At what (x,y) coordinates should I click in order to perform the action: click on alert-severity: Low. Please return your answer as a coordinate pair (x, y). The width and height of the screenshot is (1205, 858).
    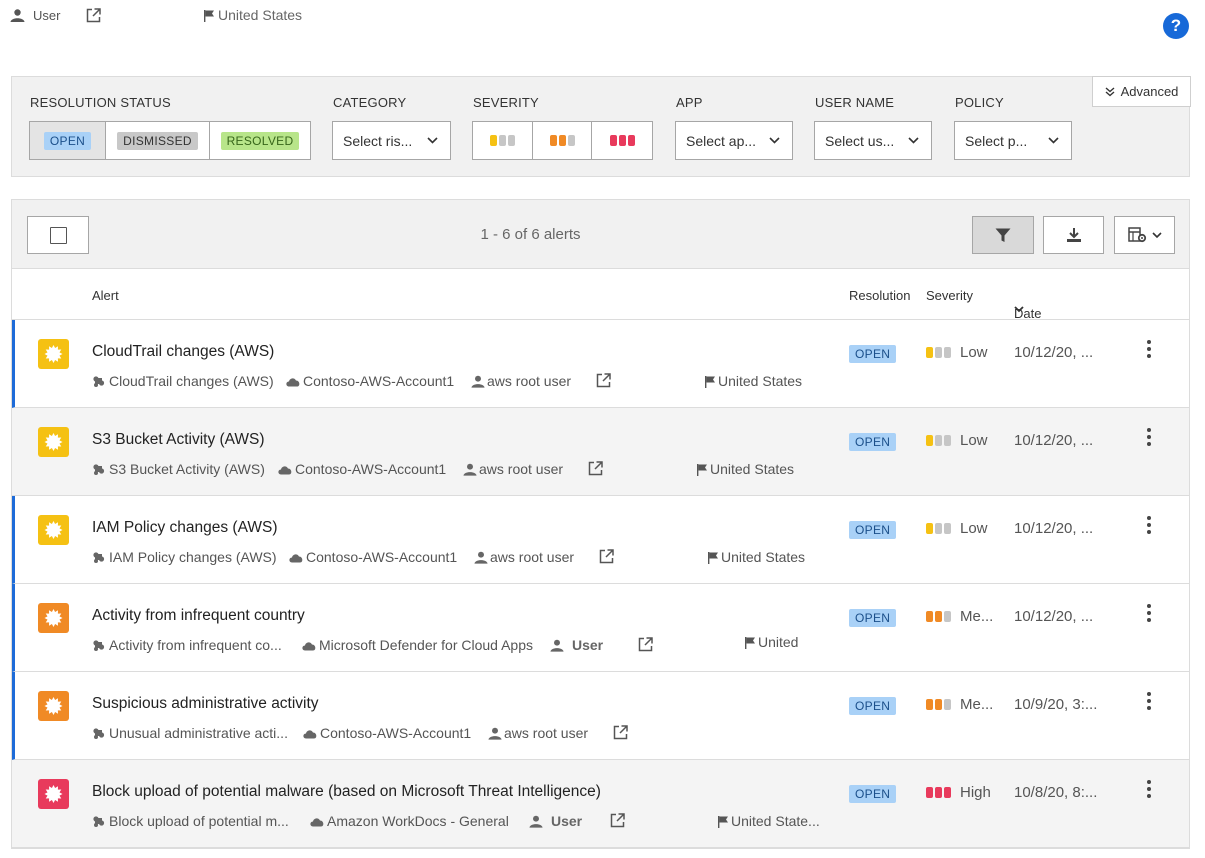
    Looking at the image, I should click on (957, 440).